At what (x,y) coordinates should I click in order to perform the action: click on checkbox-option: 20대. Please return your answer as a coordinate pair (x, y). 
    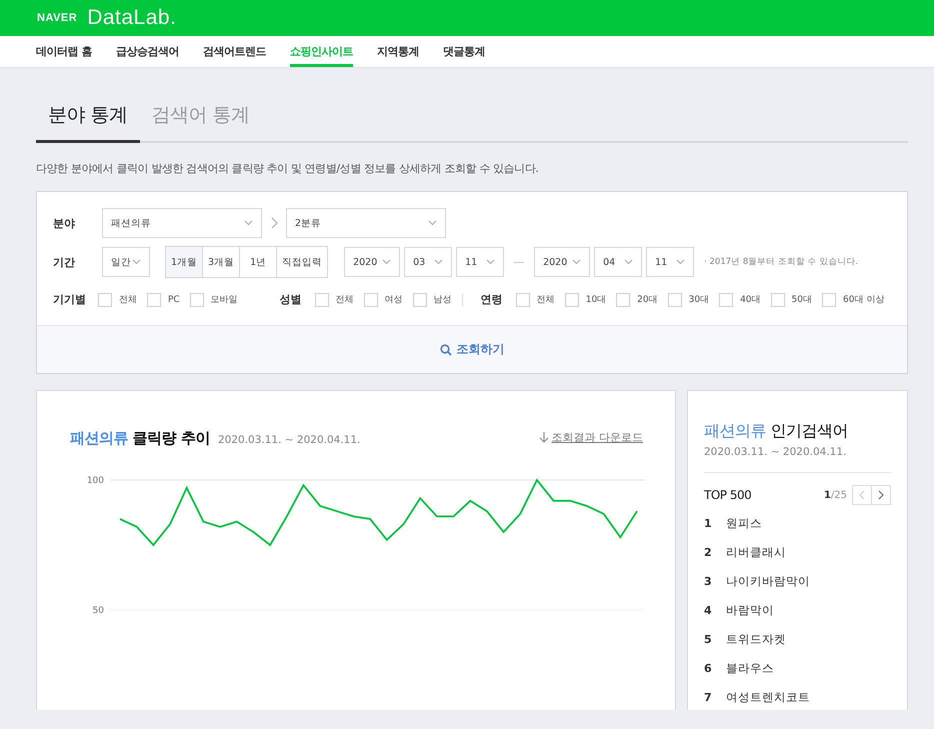
    Looking at the image, I should click on (637, 299).